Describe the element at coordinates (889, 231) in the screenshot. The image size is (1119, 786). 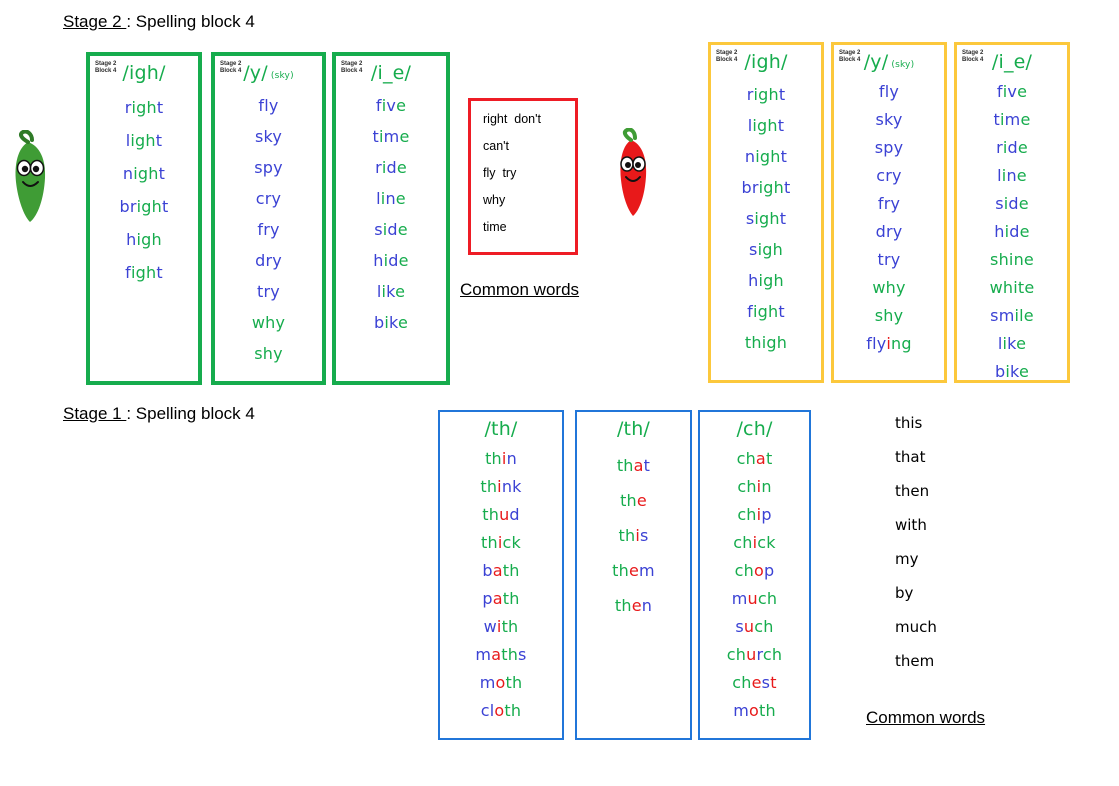
I see `word-item: dry` at that location.